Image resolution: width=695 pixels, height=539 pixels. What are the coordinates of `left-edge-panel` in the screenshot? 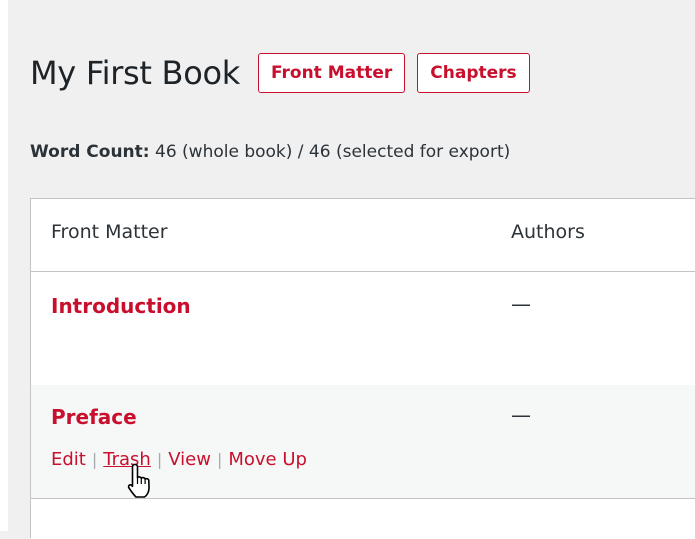 It's located at (4, 265).